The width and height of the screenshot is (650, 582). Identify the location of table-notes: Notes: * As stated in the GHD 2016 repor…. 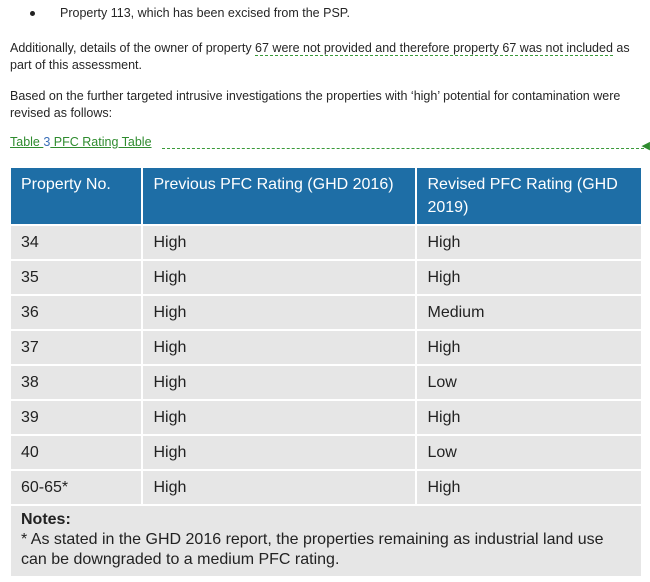
(326, 540).